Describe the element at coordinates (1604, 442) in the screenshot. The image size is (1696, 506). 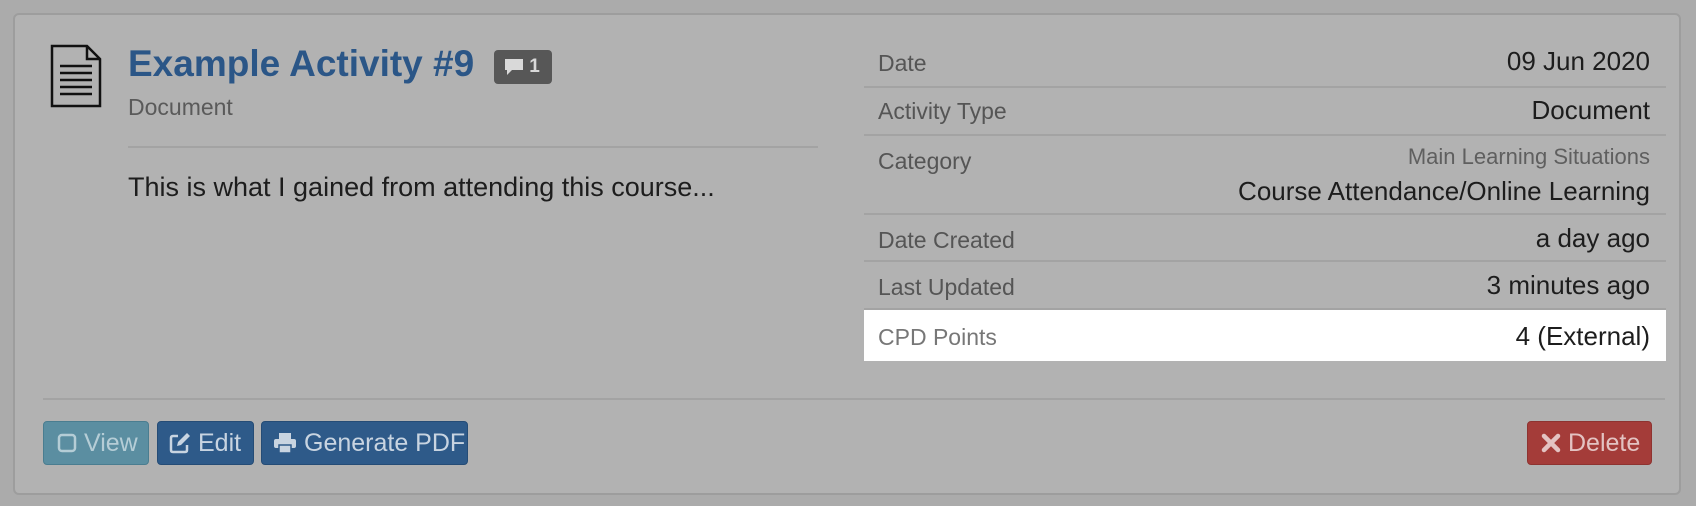
I see `delete-button-label: Delete` at that location.